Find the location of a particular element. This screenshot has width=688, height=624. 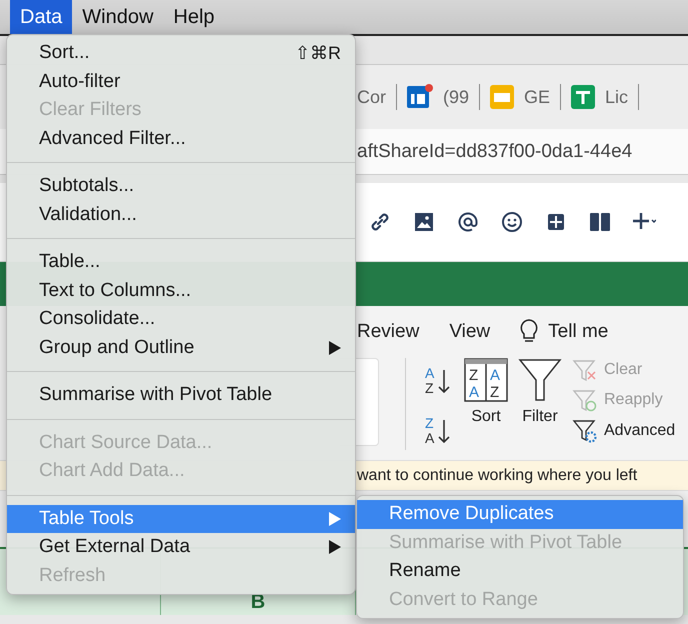

tell-me-search: Tell me is located at coordinates (578, 332).